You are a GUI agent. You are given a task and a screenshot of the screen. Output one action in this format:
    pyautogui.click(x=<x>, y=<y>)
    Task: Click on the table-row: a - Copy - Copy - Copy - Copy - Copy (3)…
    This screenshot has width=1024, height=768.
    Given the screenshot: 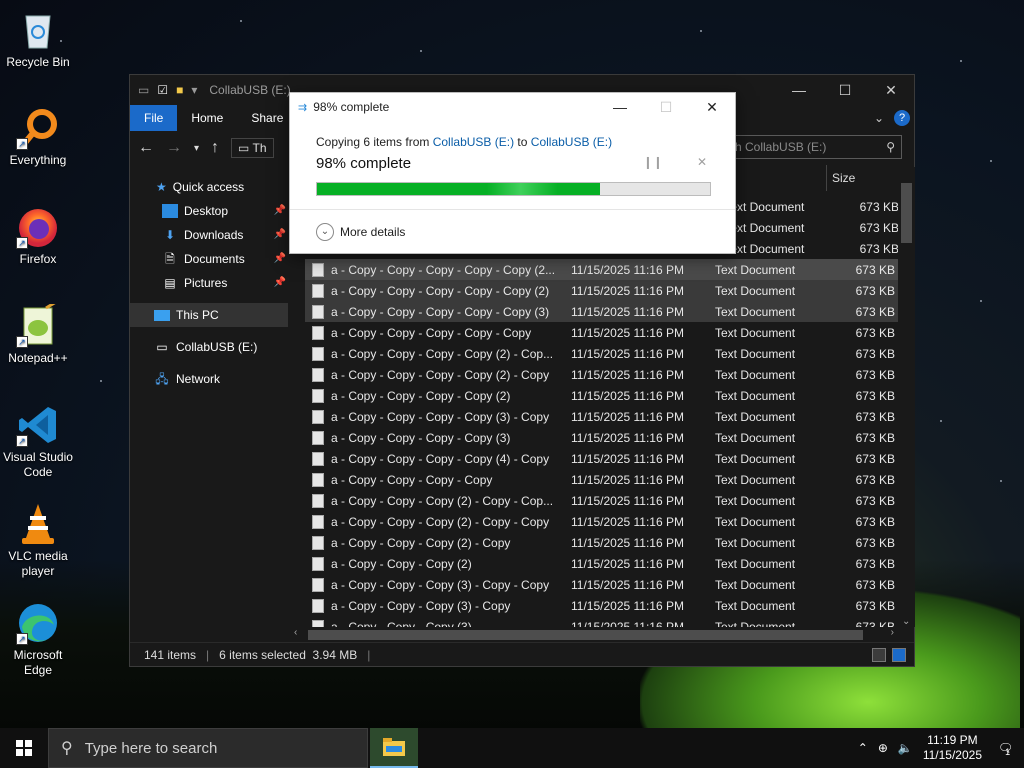 What is the action you would take?
    pyautogui.click(x=602, y=311)
    